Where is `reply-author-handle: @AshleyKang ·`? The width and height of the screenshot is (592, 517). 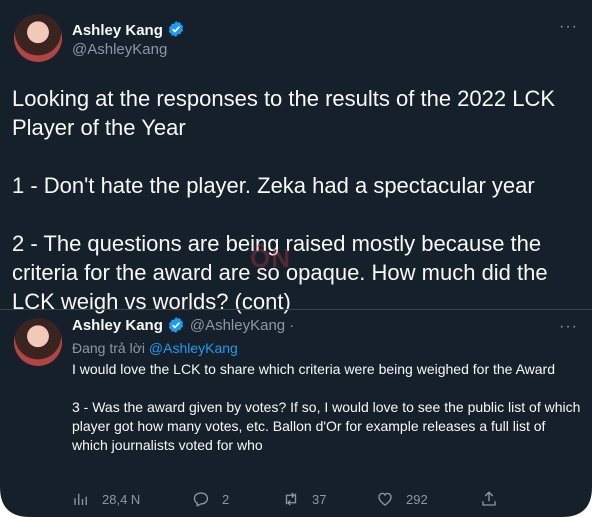
reply-author-handle: @AshleyKang · is located at coordinates (242, 325).